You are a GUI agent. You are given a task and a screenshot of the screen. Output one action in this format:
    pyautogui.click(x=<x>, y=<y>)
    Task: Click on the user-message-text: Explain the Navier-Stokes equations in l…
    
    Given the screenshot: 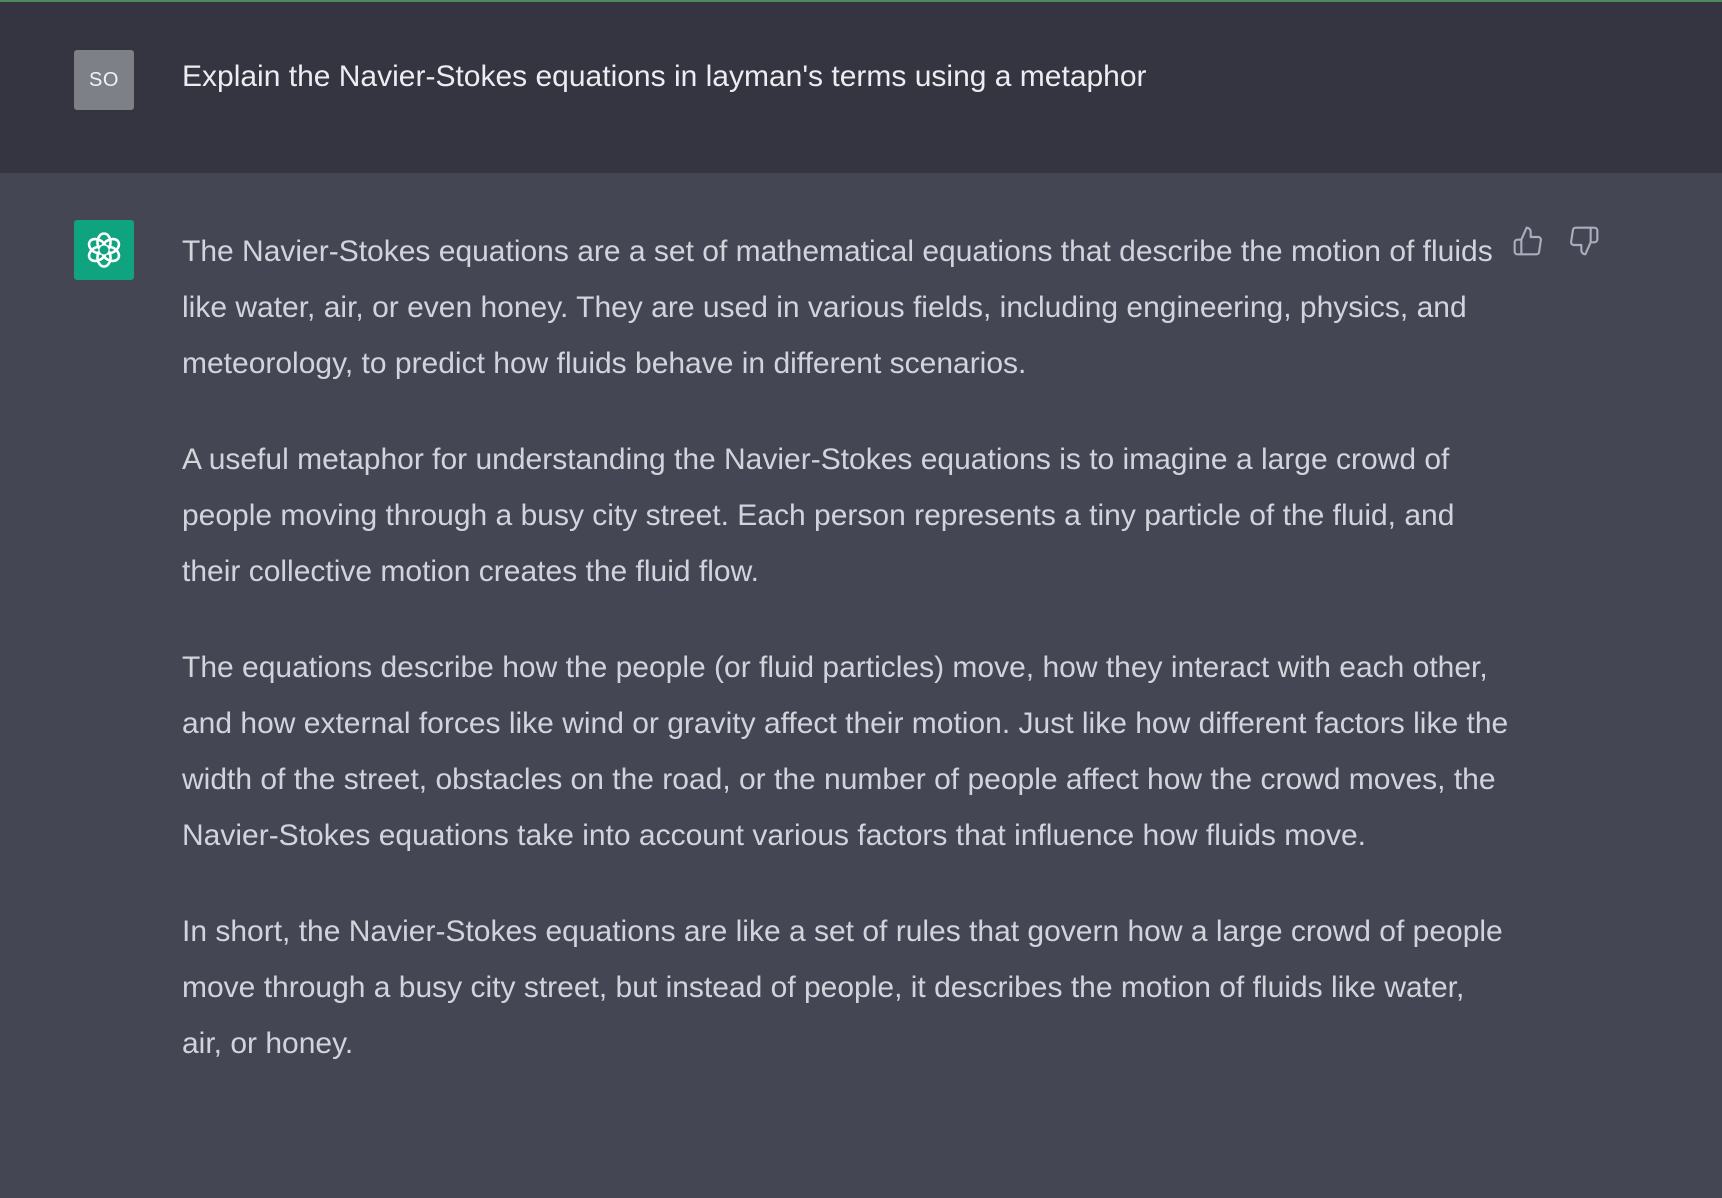 What is the action you would take?
    pyautogui.click(x=664, y=76)
    